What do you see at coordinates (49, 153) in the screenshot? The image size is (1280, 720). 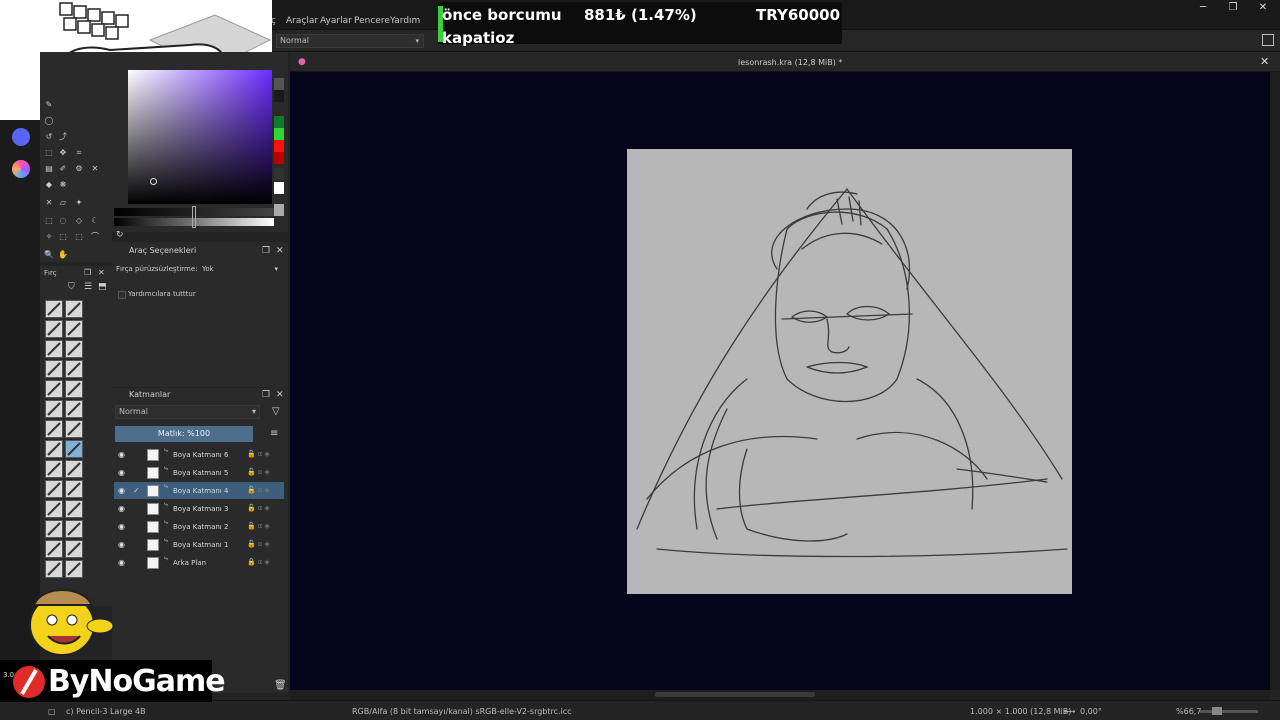 I see `transform-tool-icon: ⬚` at bounding box center [49, 153].